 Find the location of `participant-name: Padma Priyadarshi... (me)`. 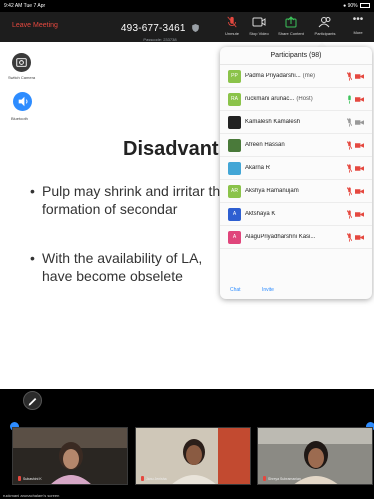

participant-name: Padma Priyadarshi... (me) is located at coordinates (280, 76).